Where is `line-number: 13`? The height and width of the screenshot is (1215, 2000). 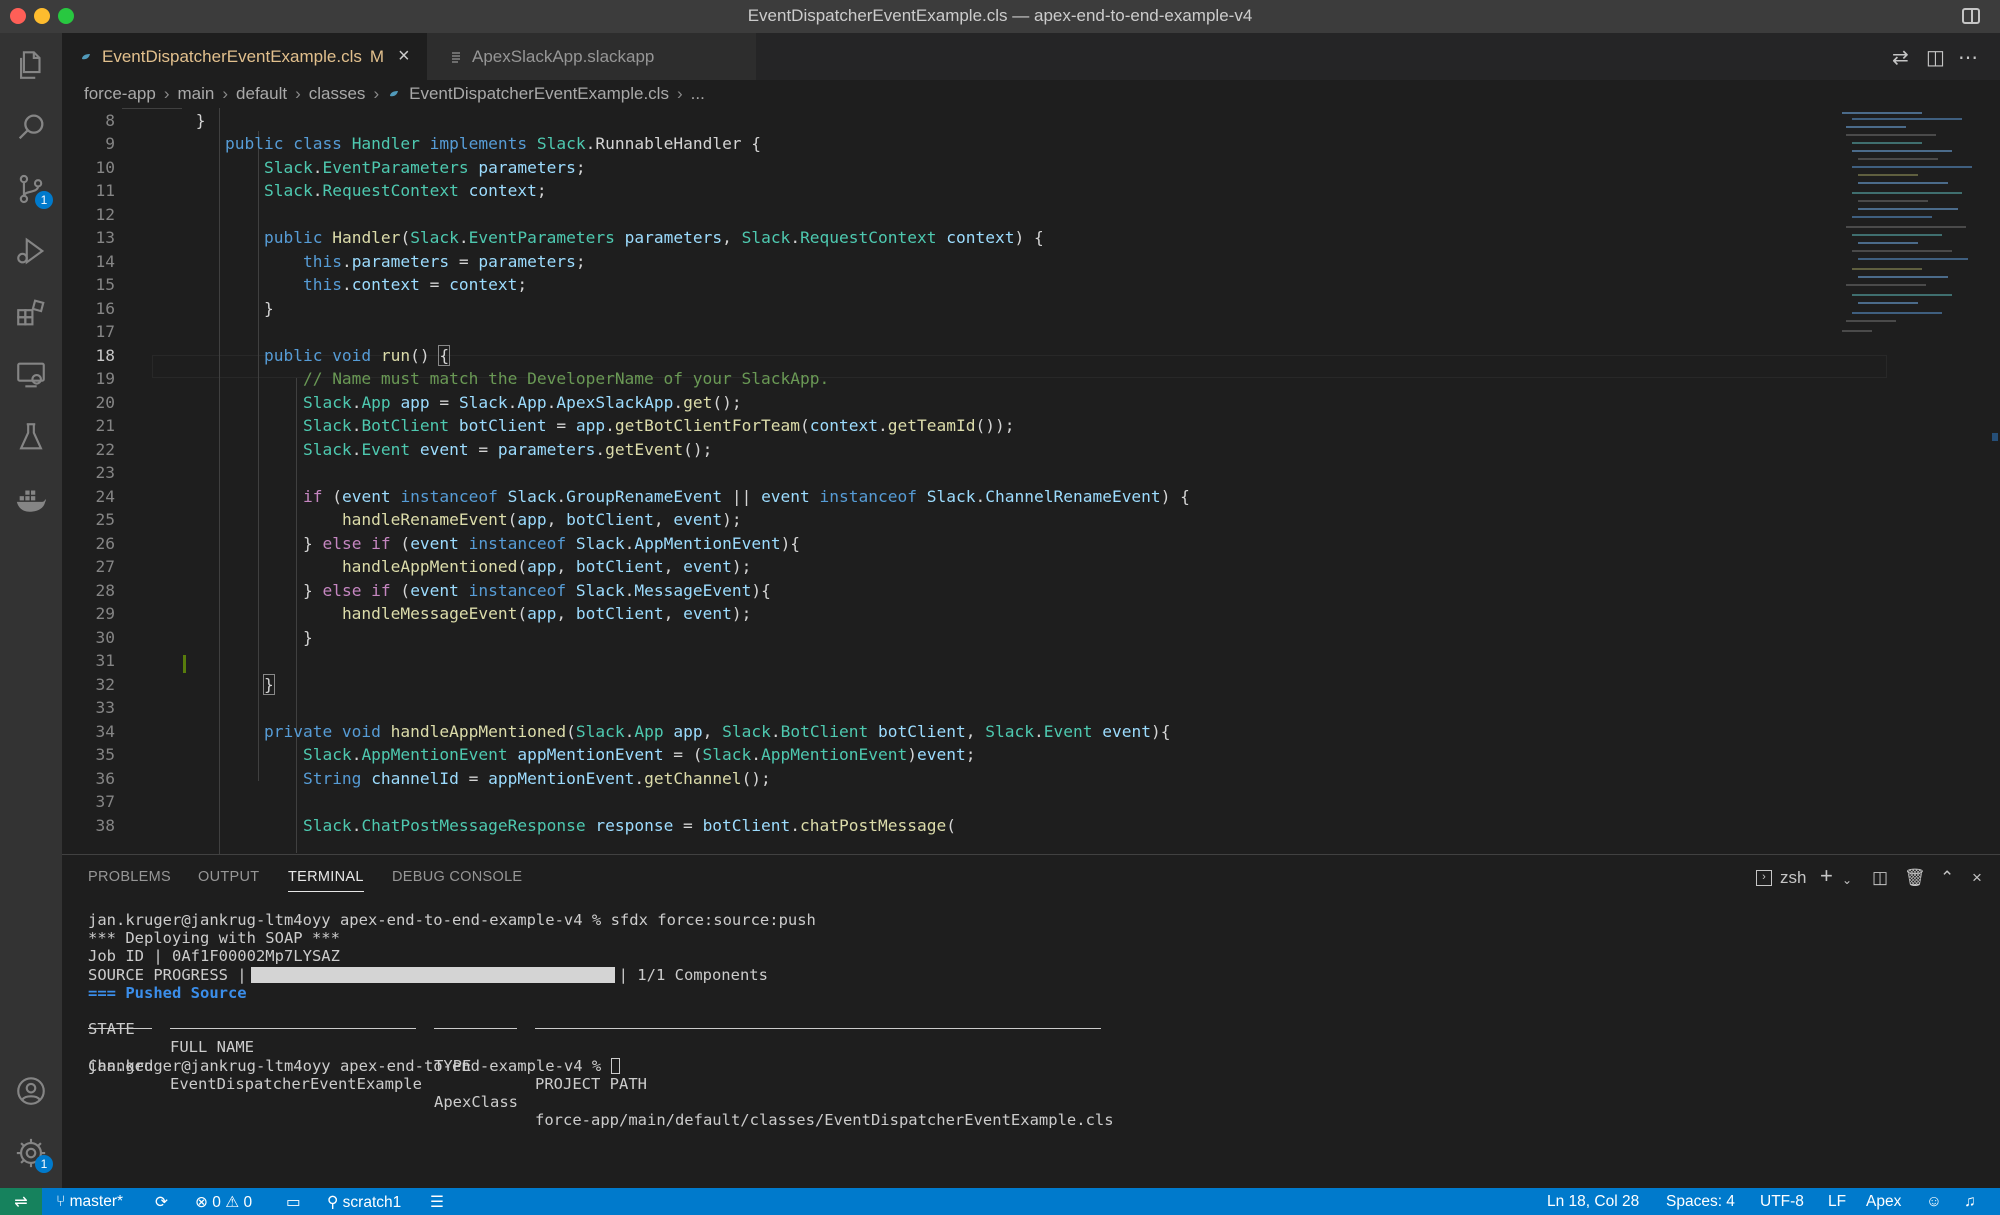 line-number: 13 is located at coordinates (105, 237).